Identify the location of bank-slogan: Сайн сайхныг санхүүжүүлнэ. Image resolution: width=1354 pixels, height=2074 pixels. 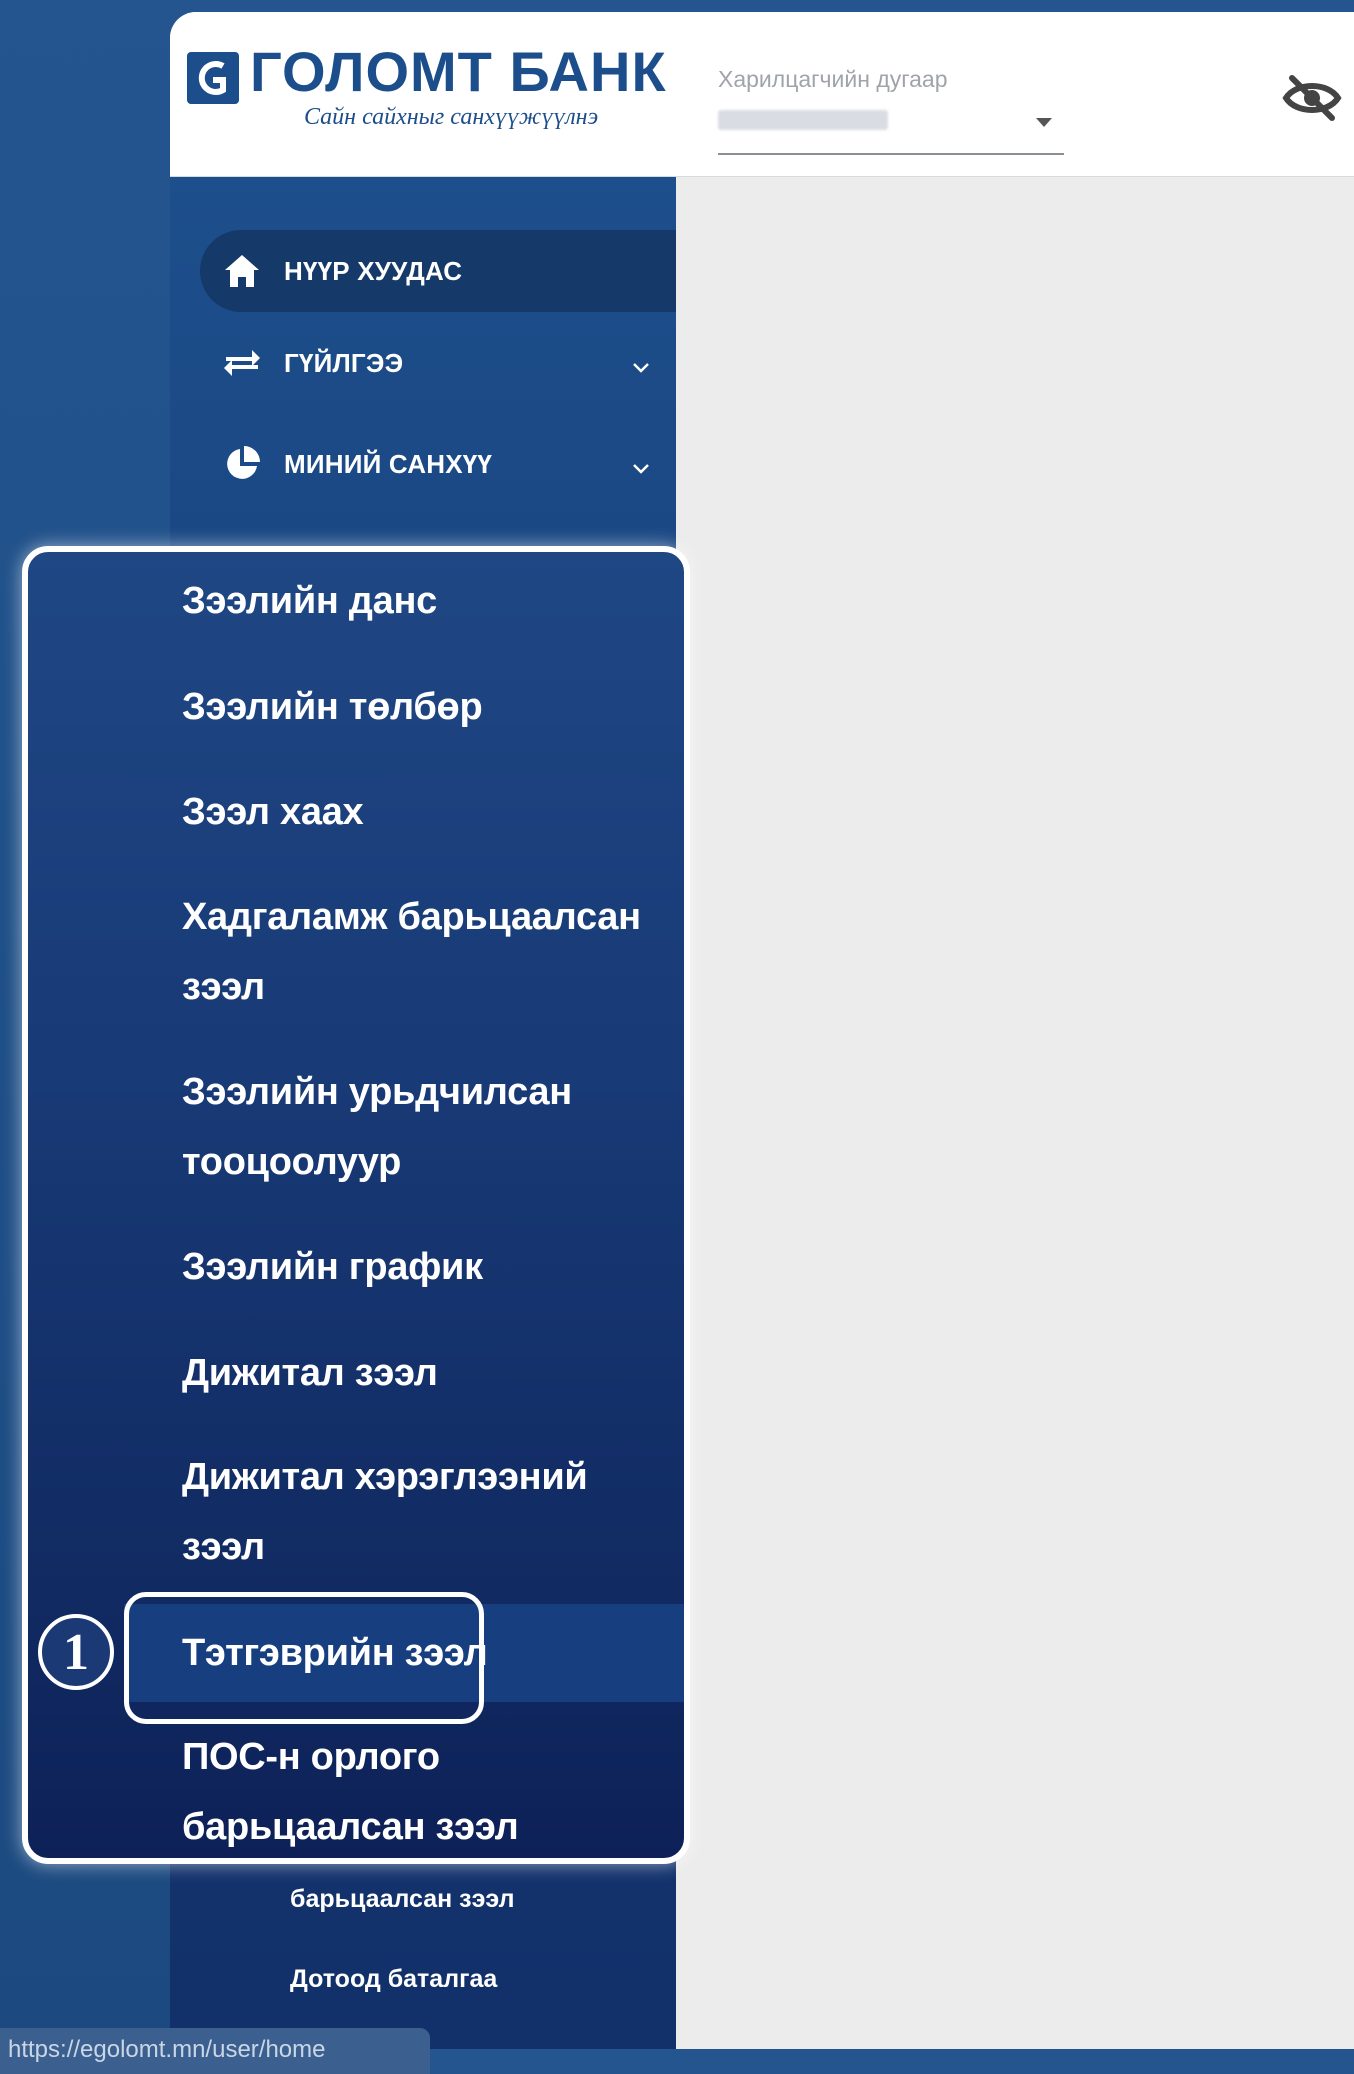
(451, 117).